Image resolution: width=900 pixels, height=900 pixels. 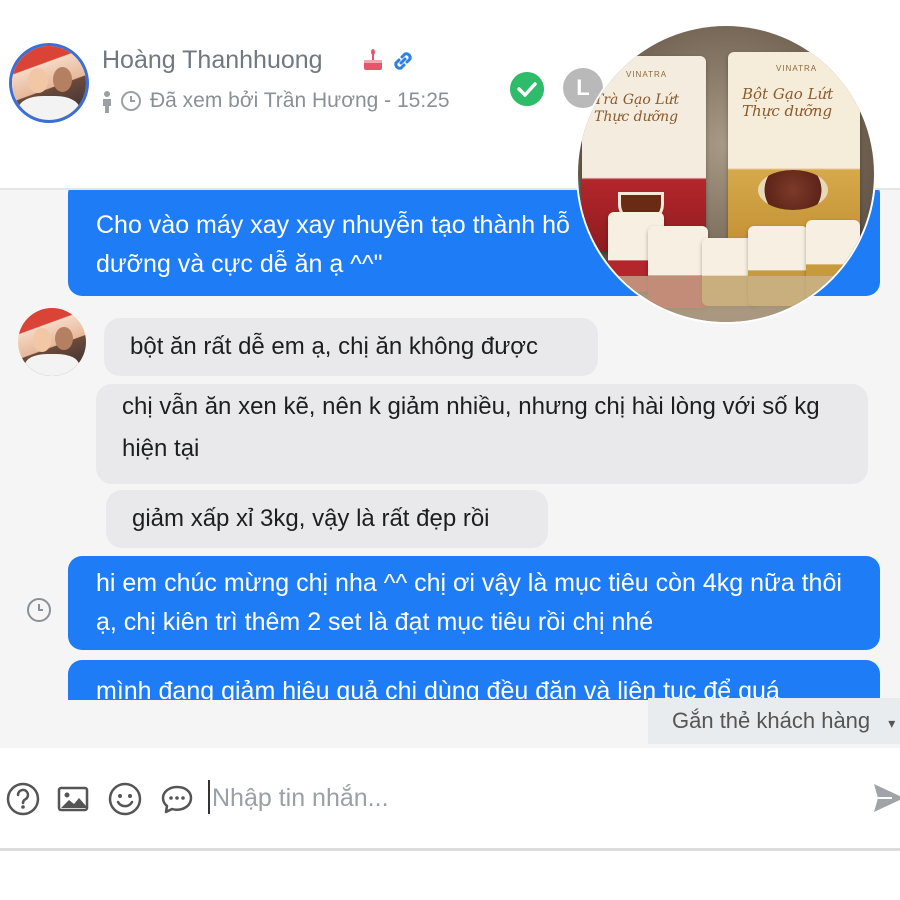 What do you see at coordinates (73, 799) in the screenshot?
I see `image-icon` at bounding box center [73, 799].